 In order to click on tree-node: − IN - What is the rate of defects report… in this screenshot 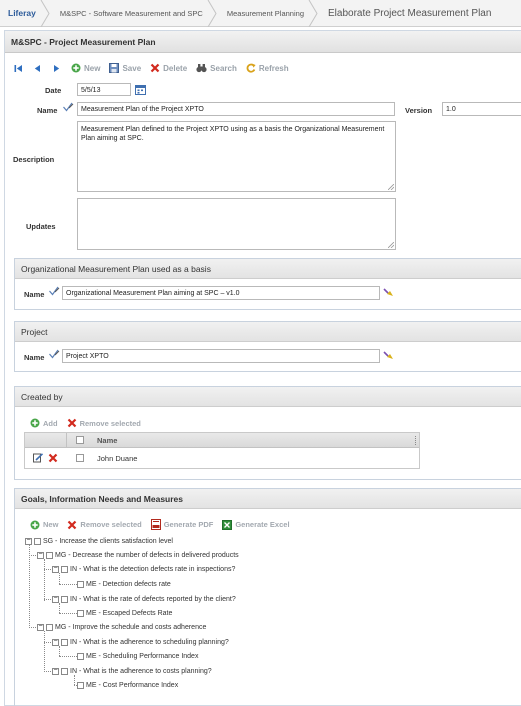, I will do `click(144, 599)`.